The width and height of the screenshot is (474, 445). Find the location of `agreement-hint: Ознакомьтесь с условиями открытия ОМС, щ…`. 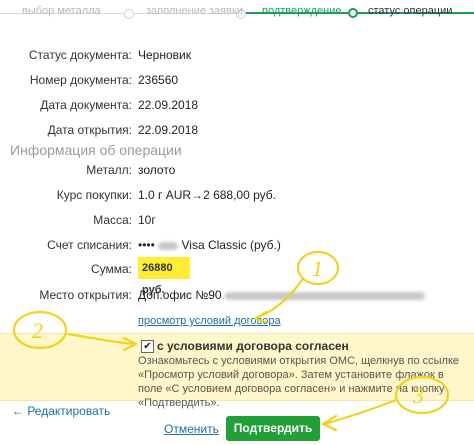

agreement-hint: Ознакомьтесь с условиями открытия ОМС, щ… is located at coordinates (299, 382).